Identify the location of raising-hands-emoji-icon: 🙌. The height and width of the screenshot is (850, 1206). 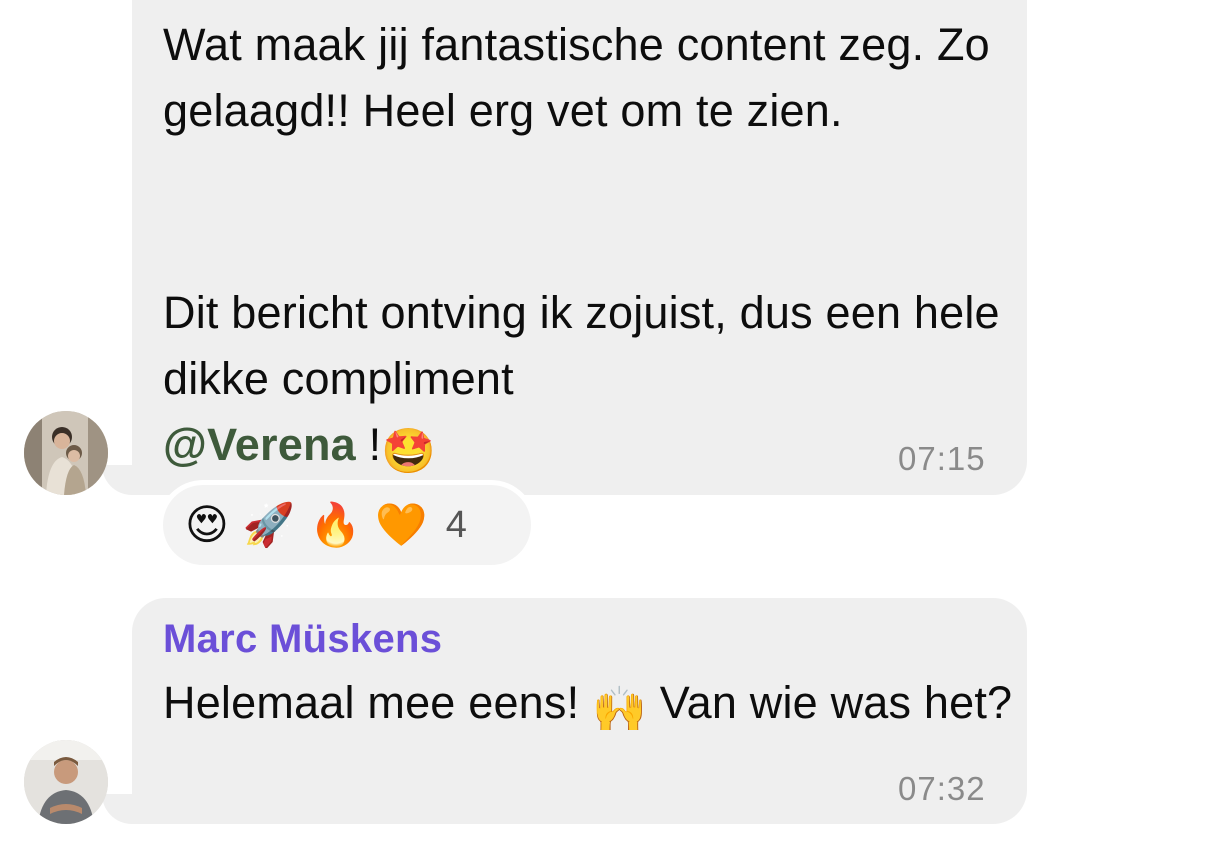
(620, 709).